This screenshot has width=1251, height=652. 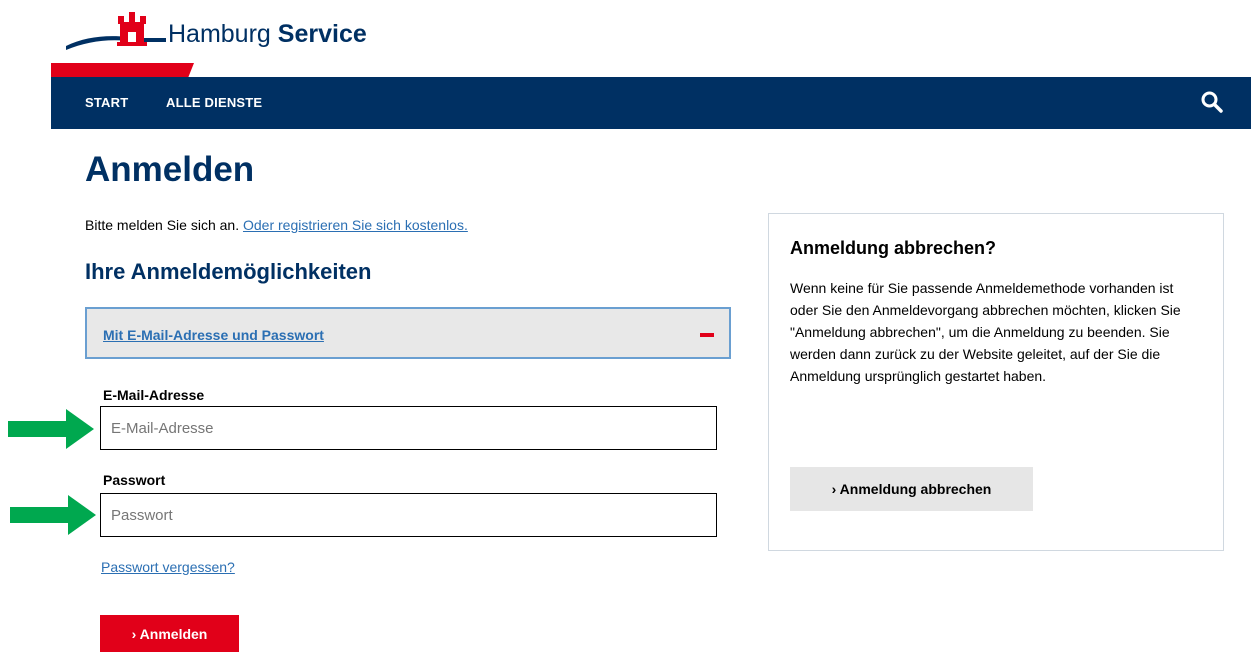 I want to click on page-title: Anmelden, so click(x=170, y=169).